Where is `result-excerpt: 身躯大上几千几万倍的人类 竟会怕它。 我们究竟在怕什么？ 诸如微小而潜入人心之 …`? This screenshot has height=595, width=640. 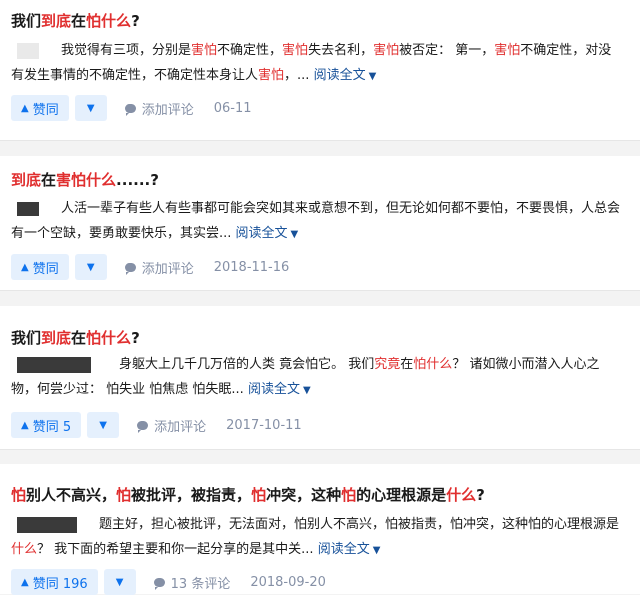 result-excerpt: 身躯大上几千几万倍的人类 竟会怕它。 我们究竟在怕什么？ 诸如微小而潜入人心之 … is located at coordinates (323, 377).